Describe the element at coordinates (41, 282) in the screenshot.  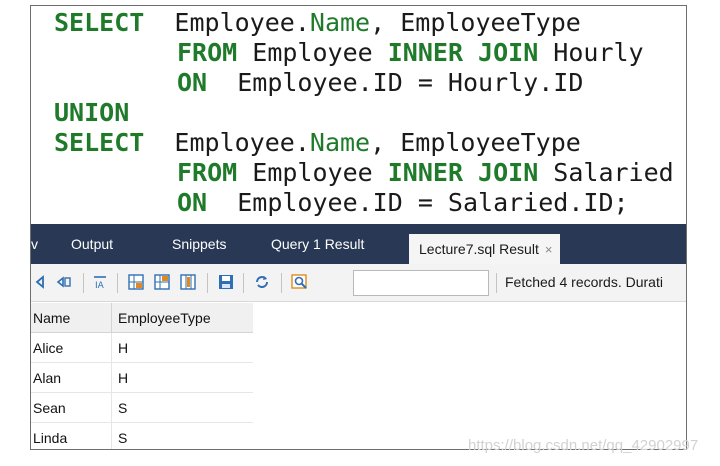
I see `previous-icon` at that location.